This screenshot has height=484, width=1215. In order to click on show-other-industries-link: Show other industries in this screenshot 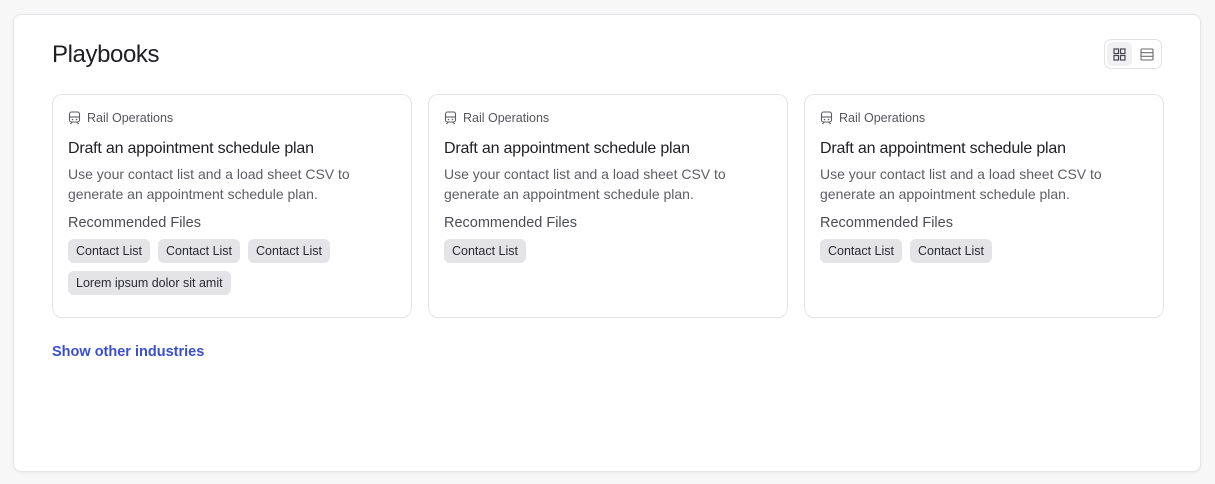, I will do `click(128, 352)`.